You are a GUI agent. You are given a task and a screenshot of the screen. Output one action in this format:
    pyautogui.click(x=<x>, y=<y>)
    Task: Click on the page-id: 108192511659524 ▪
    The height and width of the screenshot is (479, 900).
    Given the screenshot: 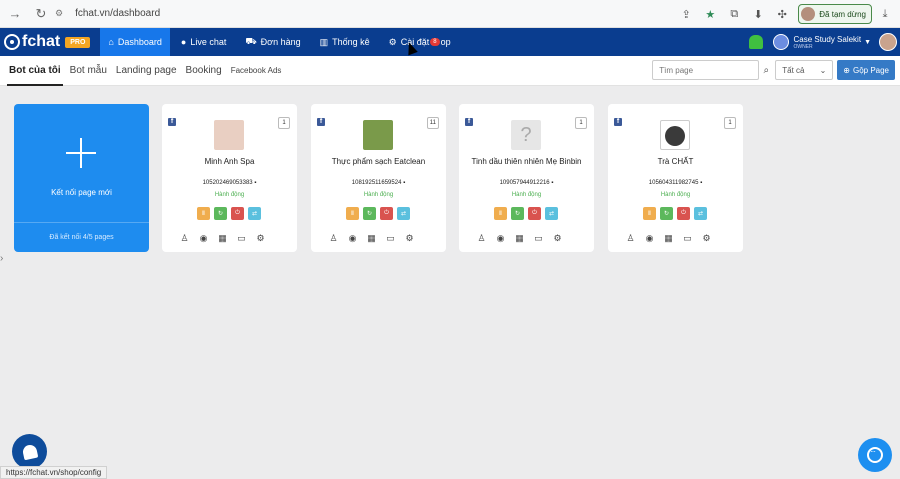 What is the action you would take?
    pyautogui.click(x=378, y=183)
    